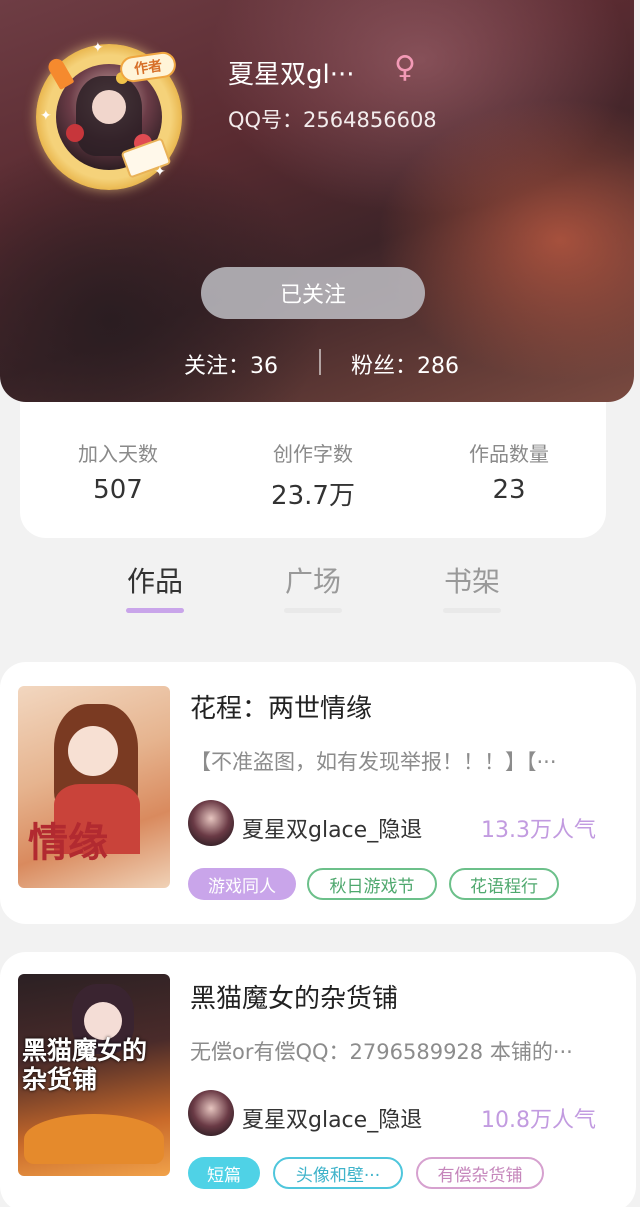 The width and height of the screenshot is (640, 1207). What do you see at coordinates (281, 706) in the screenshot?
I see `work-title: 花程：两世情缘` at bounding box center [281, 706].